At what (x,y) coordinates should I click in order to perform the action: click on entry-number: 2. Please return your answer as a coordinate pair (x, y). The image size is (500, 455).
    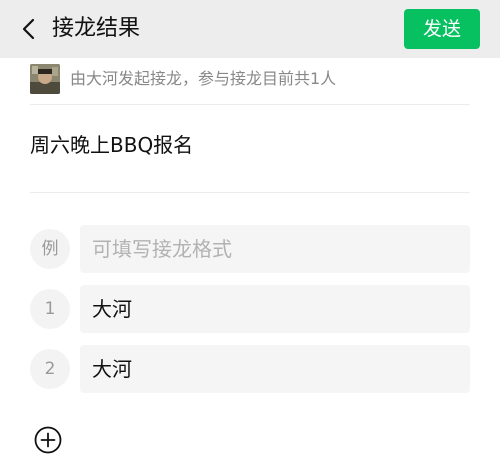
    Looking at the image, I should click on (50, 369).